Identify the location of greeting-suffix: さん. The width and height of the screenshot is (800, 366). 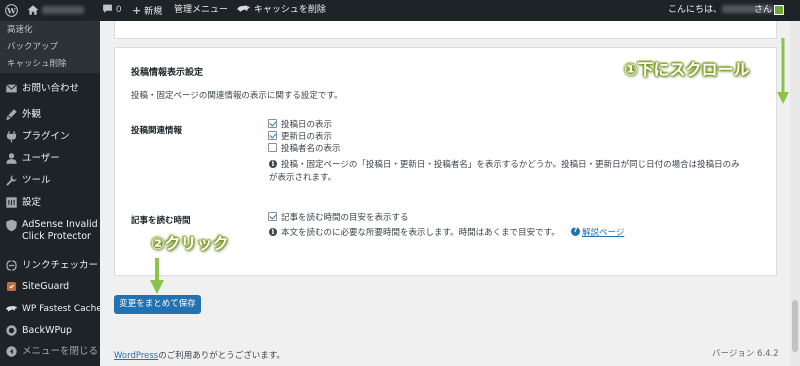
(763, 10).